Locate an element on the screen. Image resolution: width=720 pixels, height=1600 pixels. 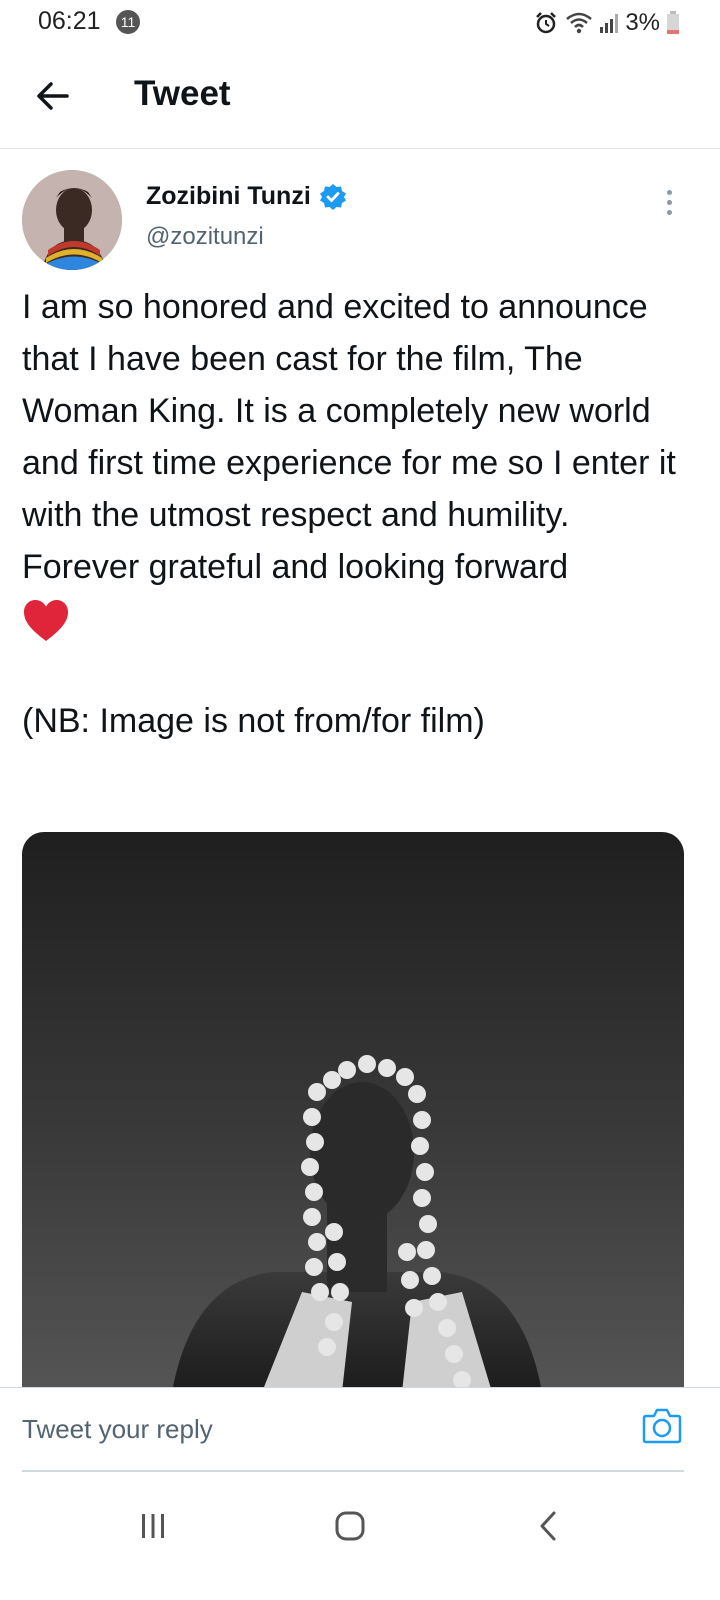
battery-percent: 3% is located at coordinates (642, 22).